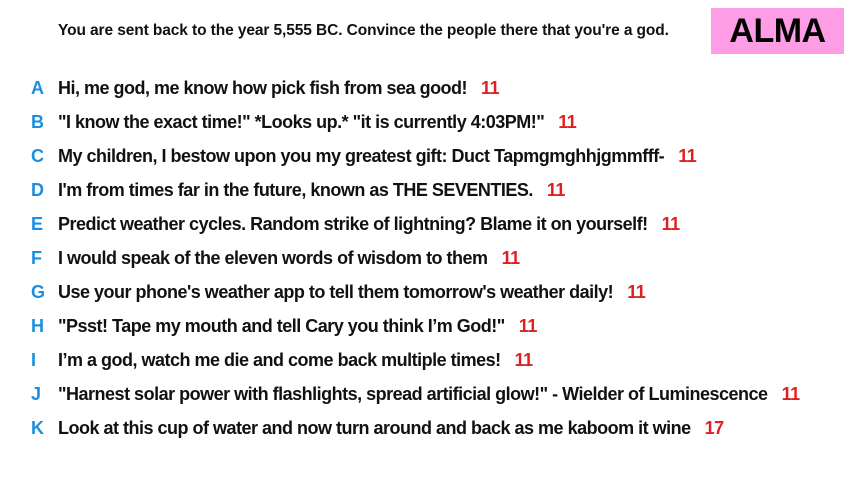  I want to click on answer-letter: D, so click(37, 189).